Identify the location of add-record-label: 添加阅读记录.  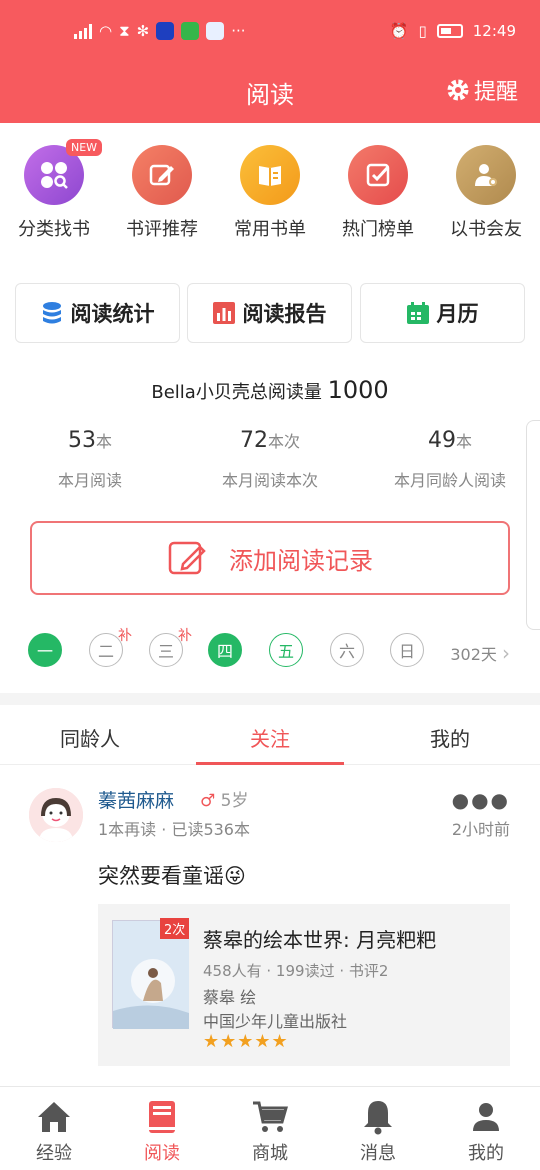
(301, 560).